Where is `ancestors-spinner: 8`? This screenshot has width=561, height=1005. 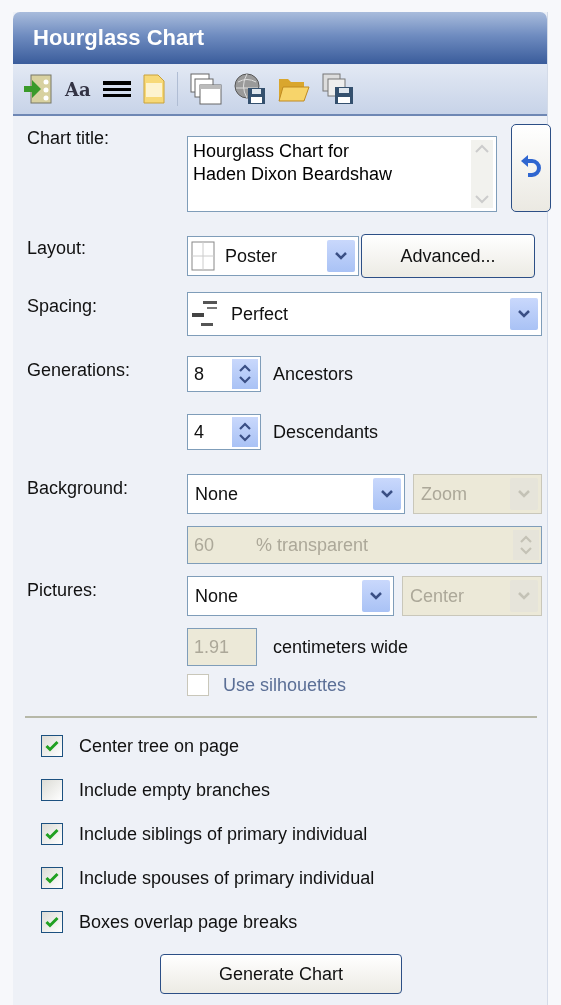 ancestors-spinner: 8 is located at coordinates (224, 374).